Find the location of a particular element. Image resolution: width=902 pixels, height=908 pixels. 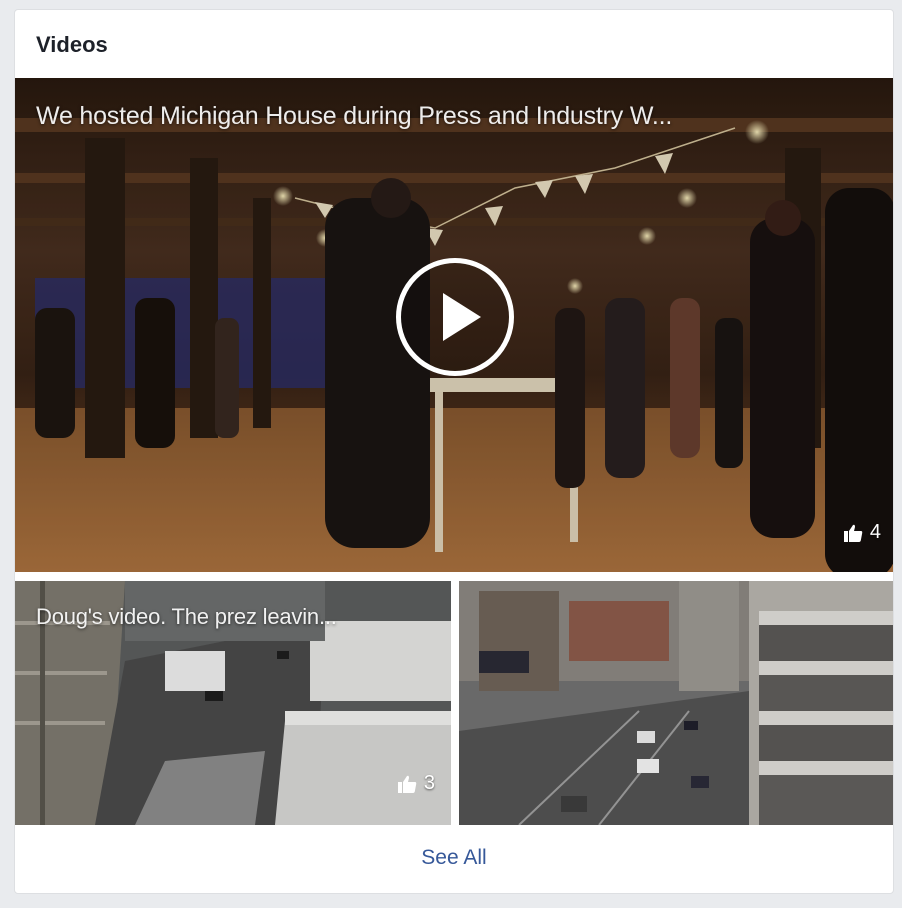

like-count-value: 4 is located at coordinates (875, 532).